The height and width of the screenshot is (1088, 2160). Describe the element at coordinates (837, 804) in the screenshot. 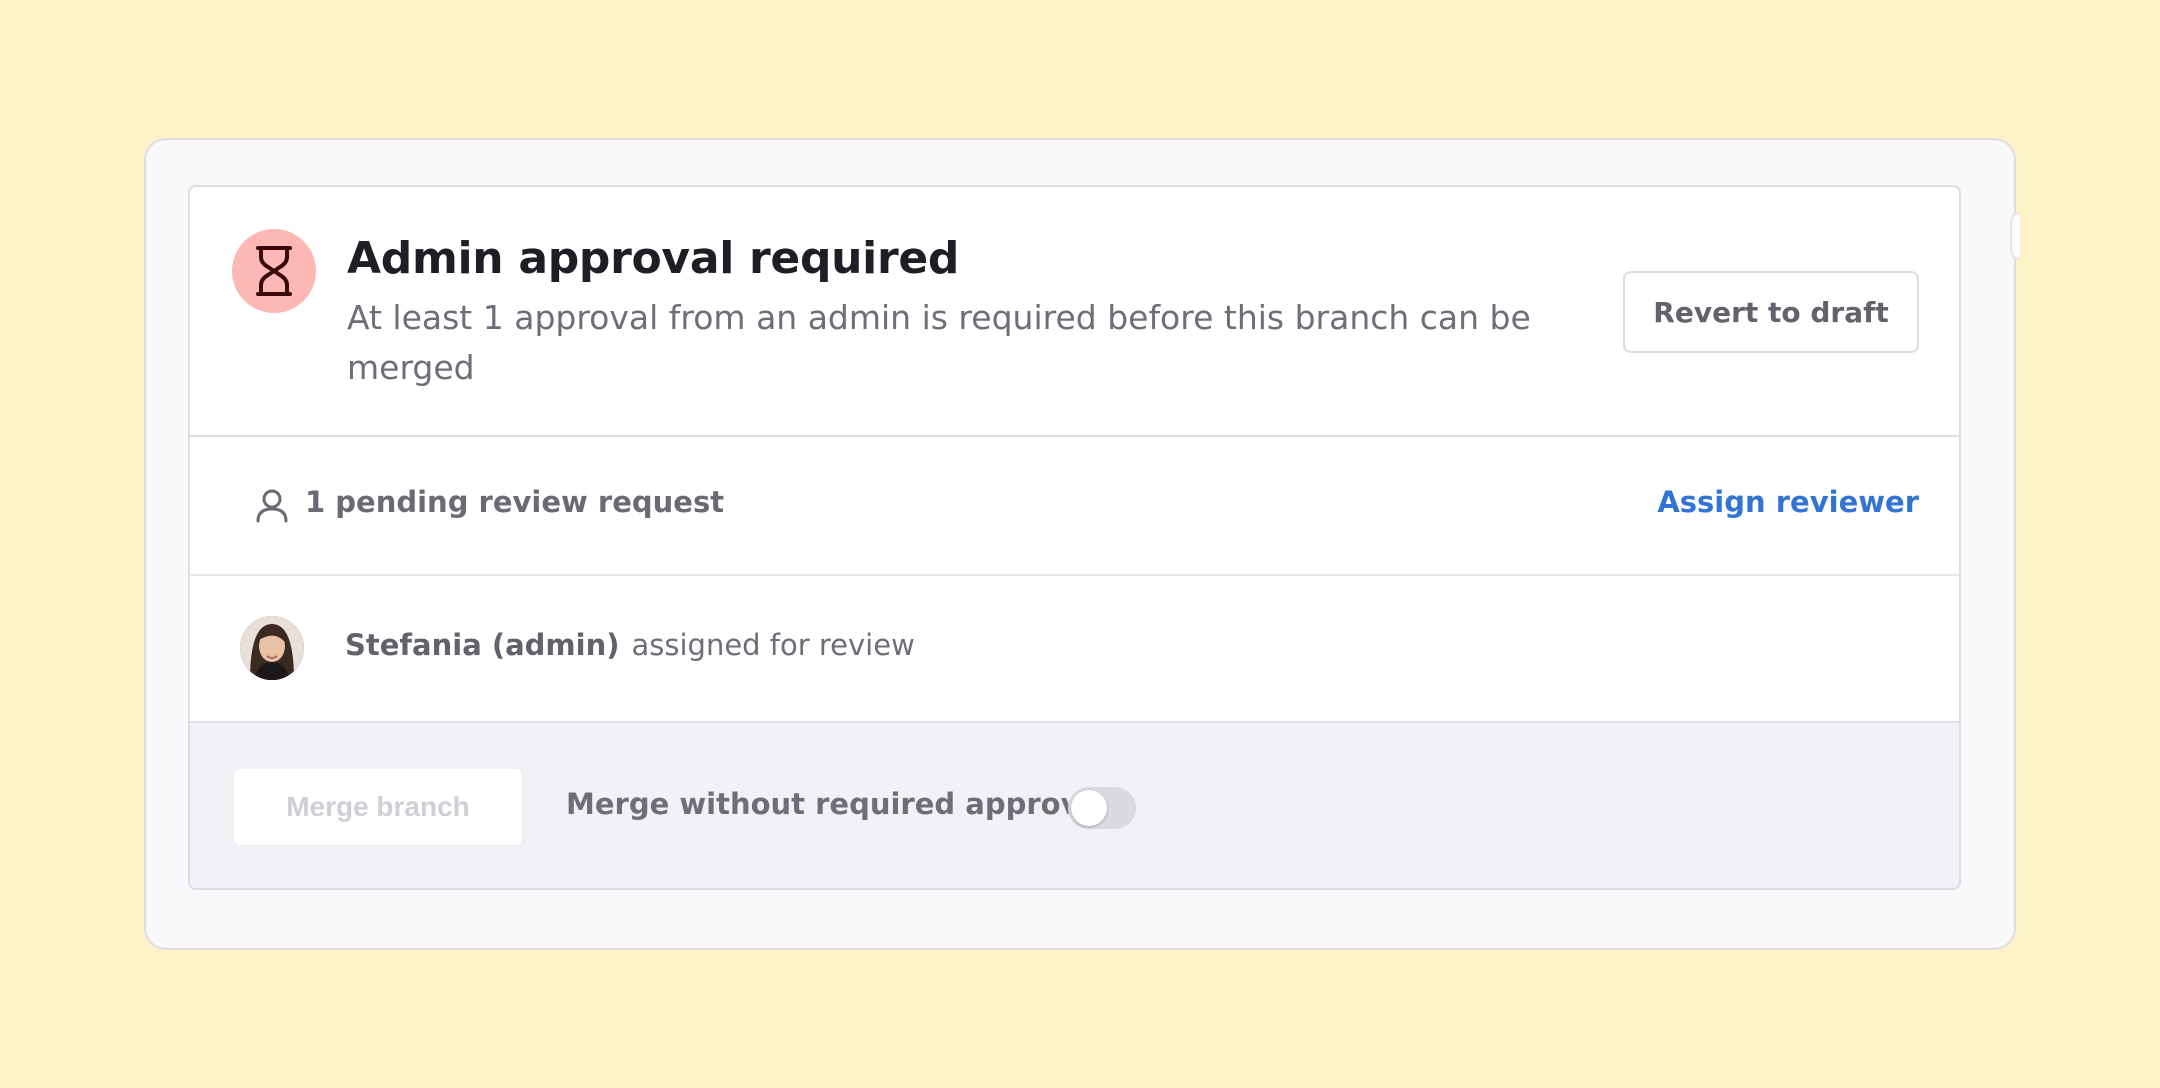

I see `merge-without-approval-label: Merge without required approval` at that location.